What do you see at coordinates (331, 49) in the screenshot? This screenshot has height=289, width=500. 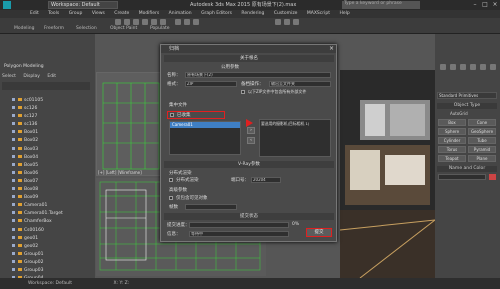 I see `close-icon: ×` at bounding box center [331, 49].